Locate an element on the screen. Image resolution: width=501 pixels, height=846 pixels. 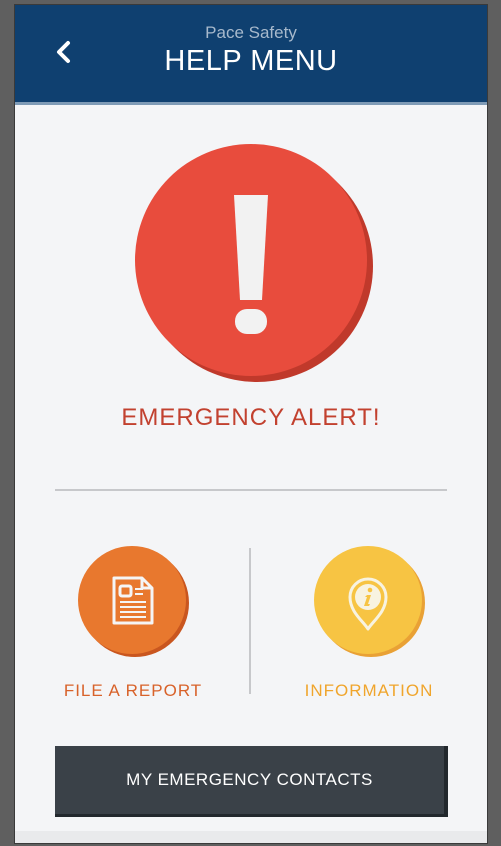
file-report-button is located at coordinates (133, 601).